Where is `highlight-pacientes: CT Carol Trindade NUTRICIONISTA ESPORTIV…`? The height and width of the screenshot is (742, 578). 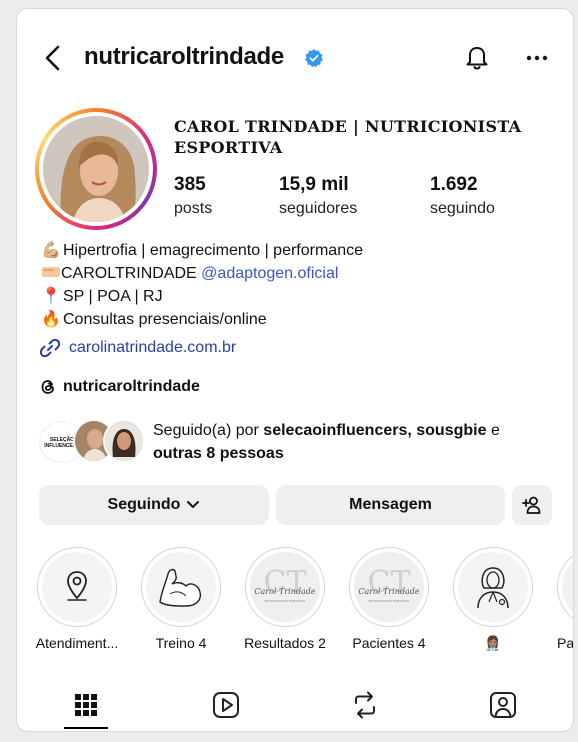 highlight-pacientes: CT Carol Trindade NUTRICIONISTA ESPORTIV… is located at coordinates (389, 599).